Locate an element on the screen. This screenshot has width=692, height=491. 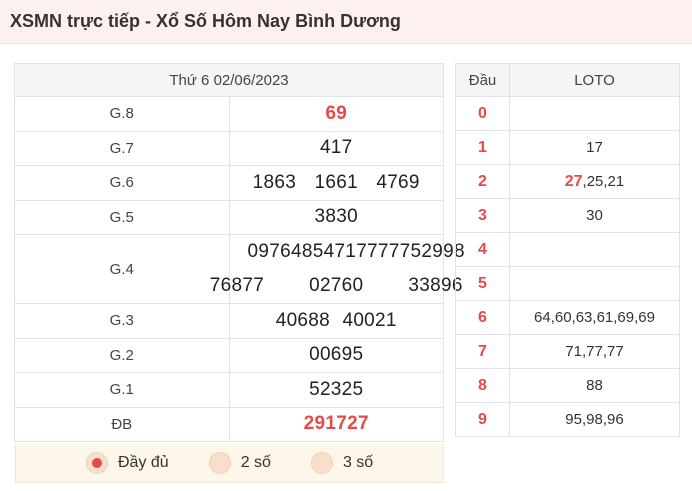
prize-row-g3: G.3 40688 40021 is located at coordinates (229, 321).